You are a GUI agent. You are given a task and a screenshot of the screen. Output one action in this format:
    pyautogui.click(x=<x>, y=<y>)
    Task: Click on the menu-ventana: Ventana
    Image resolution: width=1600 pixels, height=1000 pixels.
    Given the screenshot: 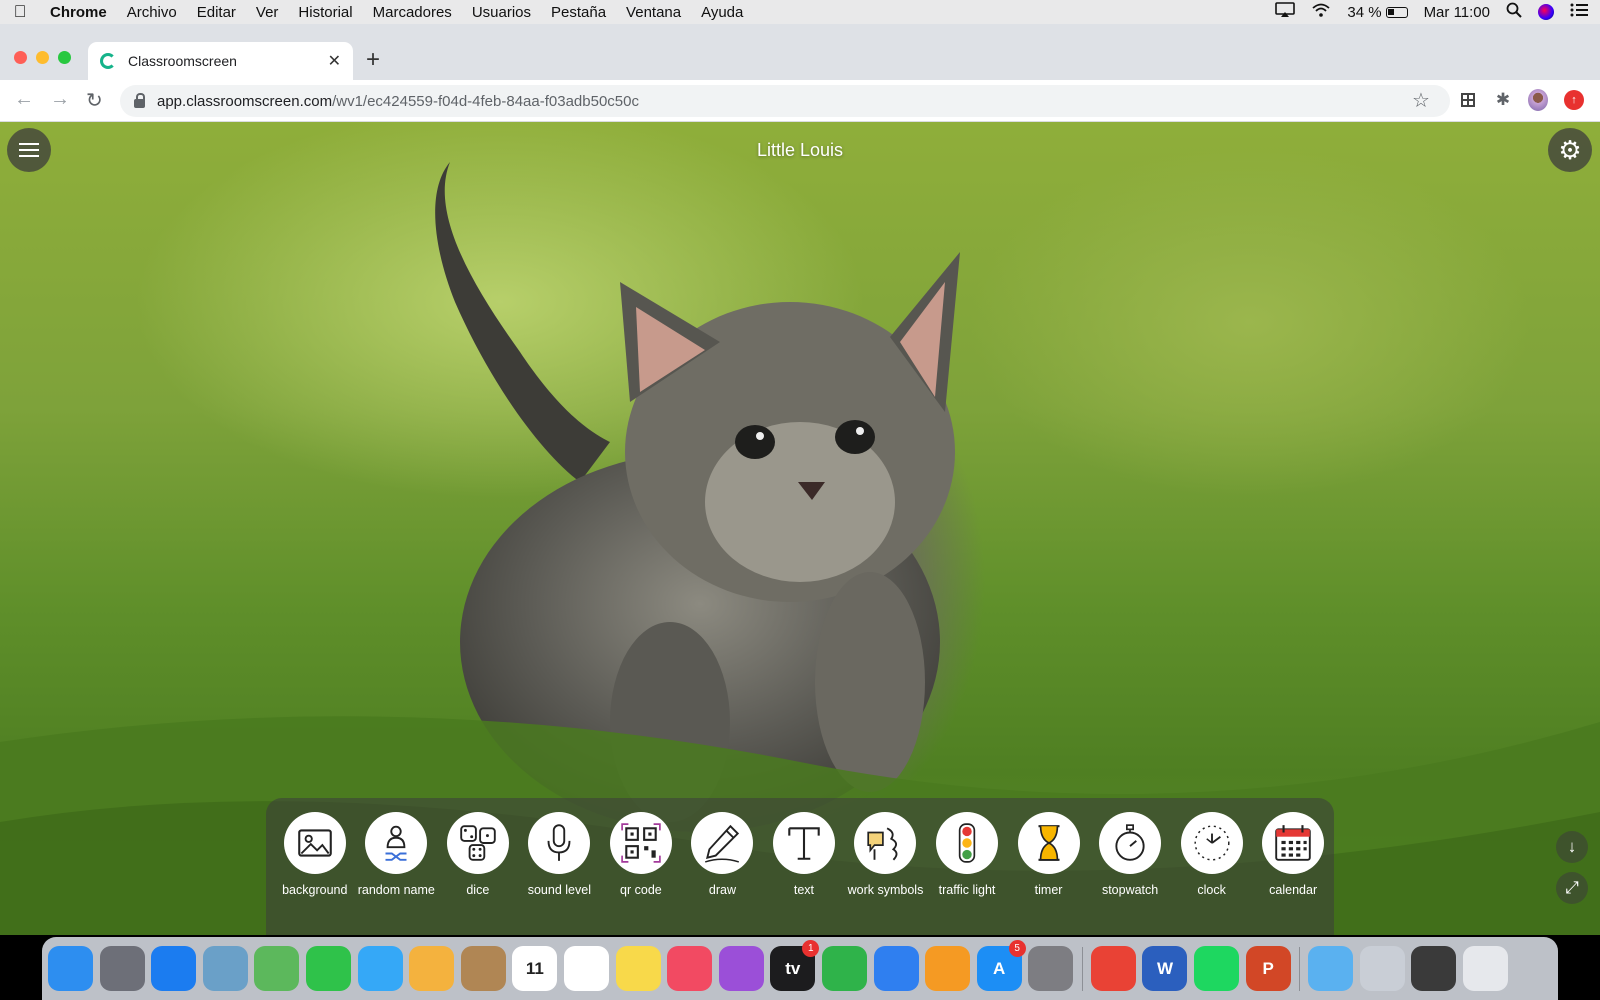 What is the action you would take?
    pyautogui.click(x=653, y=12)
    